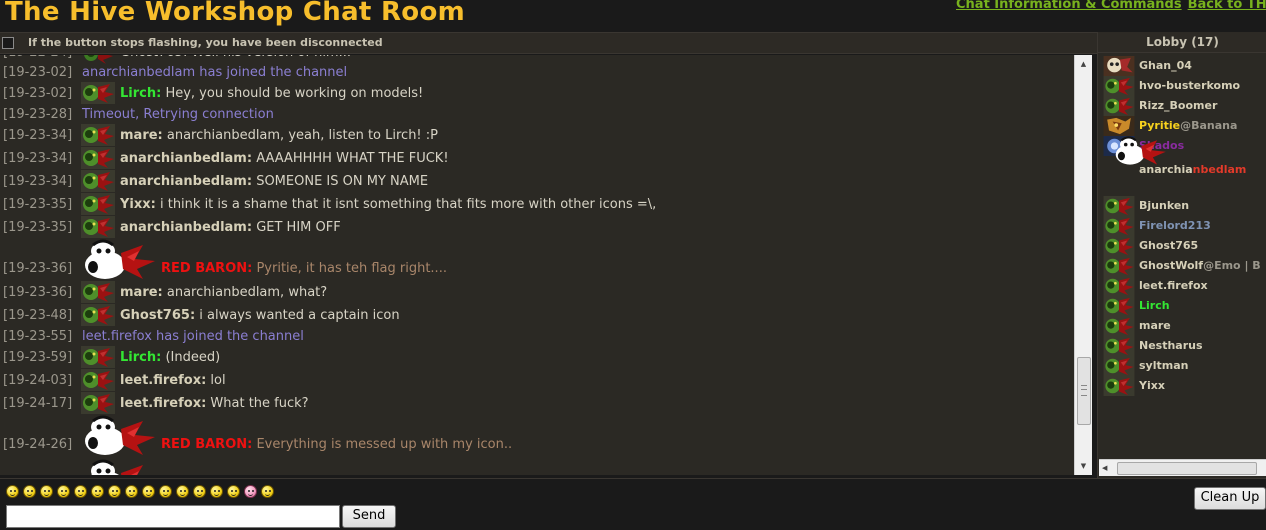 The image size is (1266, 530). Describe the element at coordinates (1104, 468) in the screenshot. I see `scroll-left-arrow-icon: ◀` at that location.